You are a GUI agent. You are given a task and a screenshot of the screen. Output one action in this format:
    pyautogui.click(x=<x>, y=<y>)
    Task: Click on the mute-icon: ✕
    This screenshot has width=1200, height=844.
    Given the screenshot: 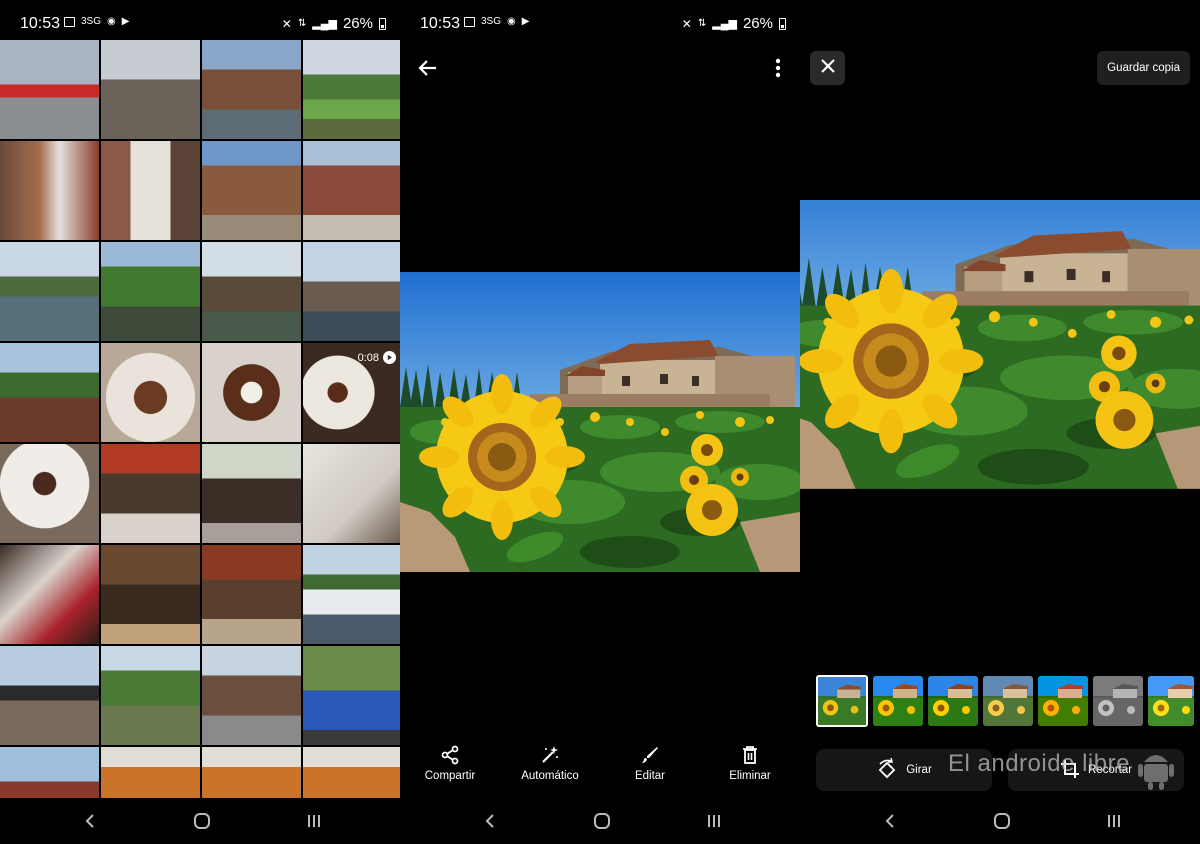 What is the action you would take?
    pyautogui.click(x=686, y=23)
    